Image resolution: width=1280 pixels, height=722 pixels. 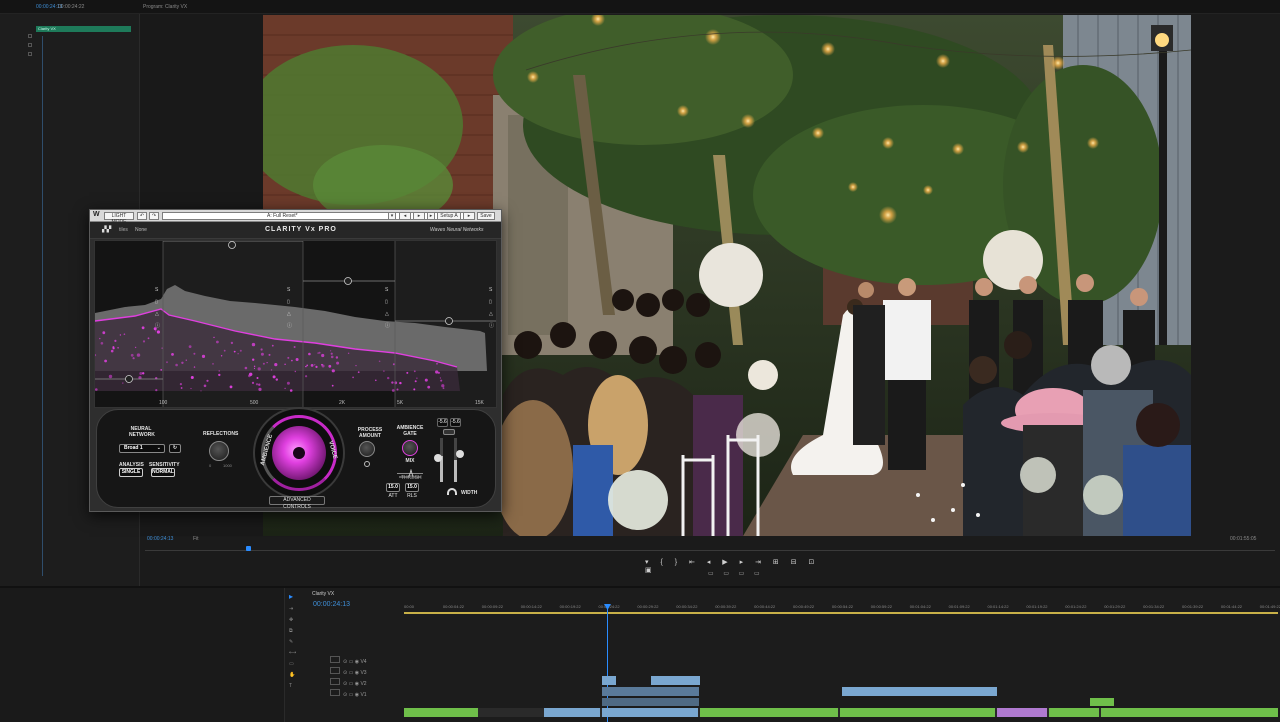 What do you see at coordinates (410, 461) in the screenshot?
I see `mix-label: MIX` at bounding box center [410, 461].